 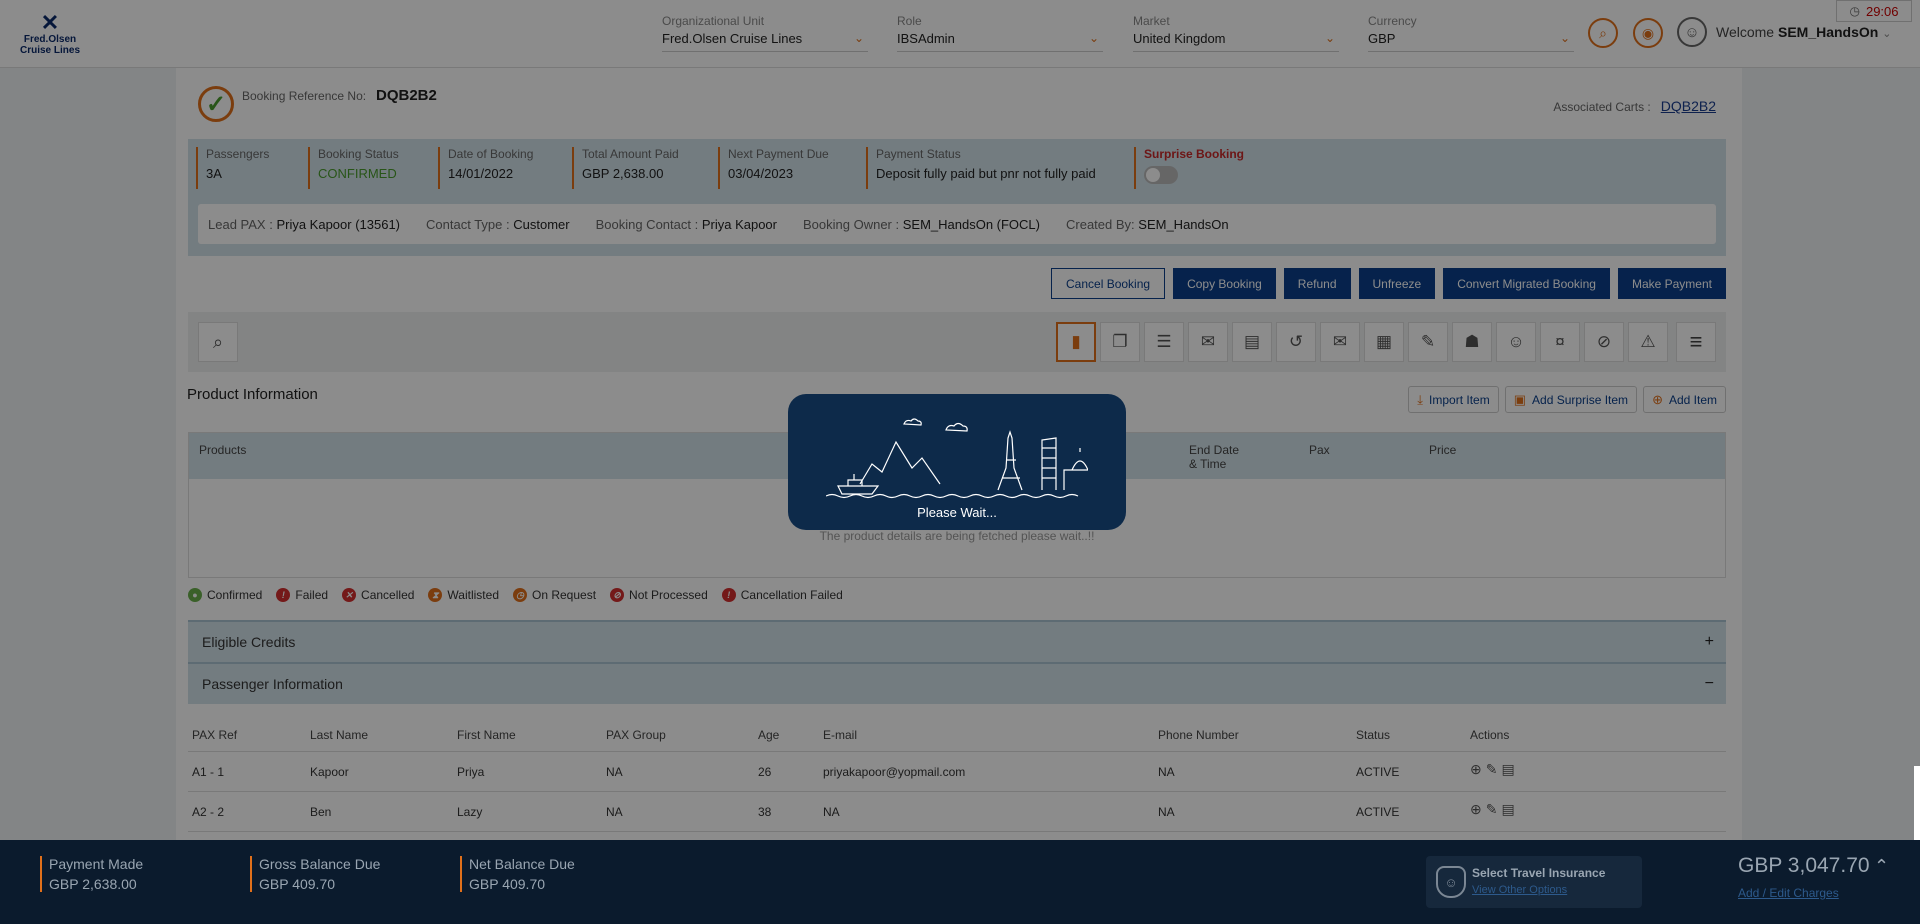 I want to click on total-amount: GBP 3,047.70, so click(x=1804, y=865).